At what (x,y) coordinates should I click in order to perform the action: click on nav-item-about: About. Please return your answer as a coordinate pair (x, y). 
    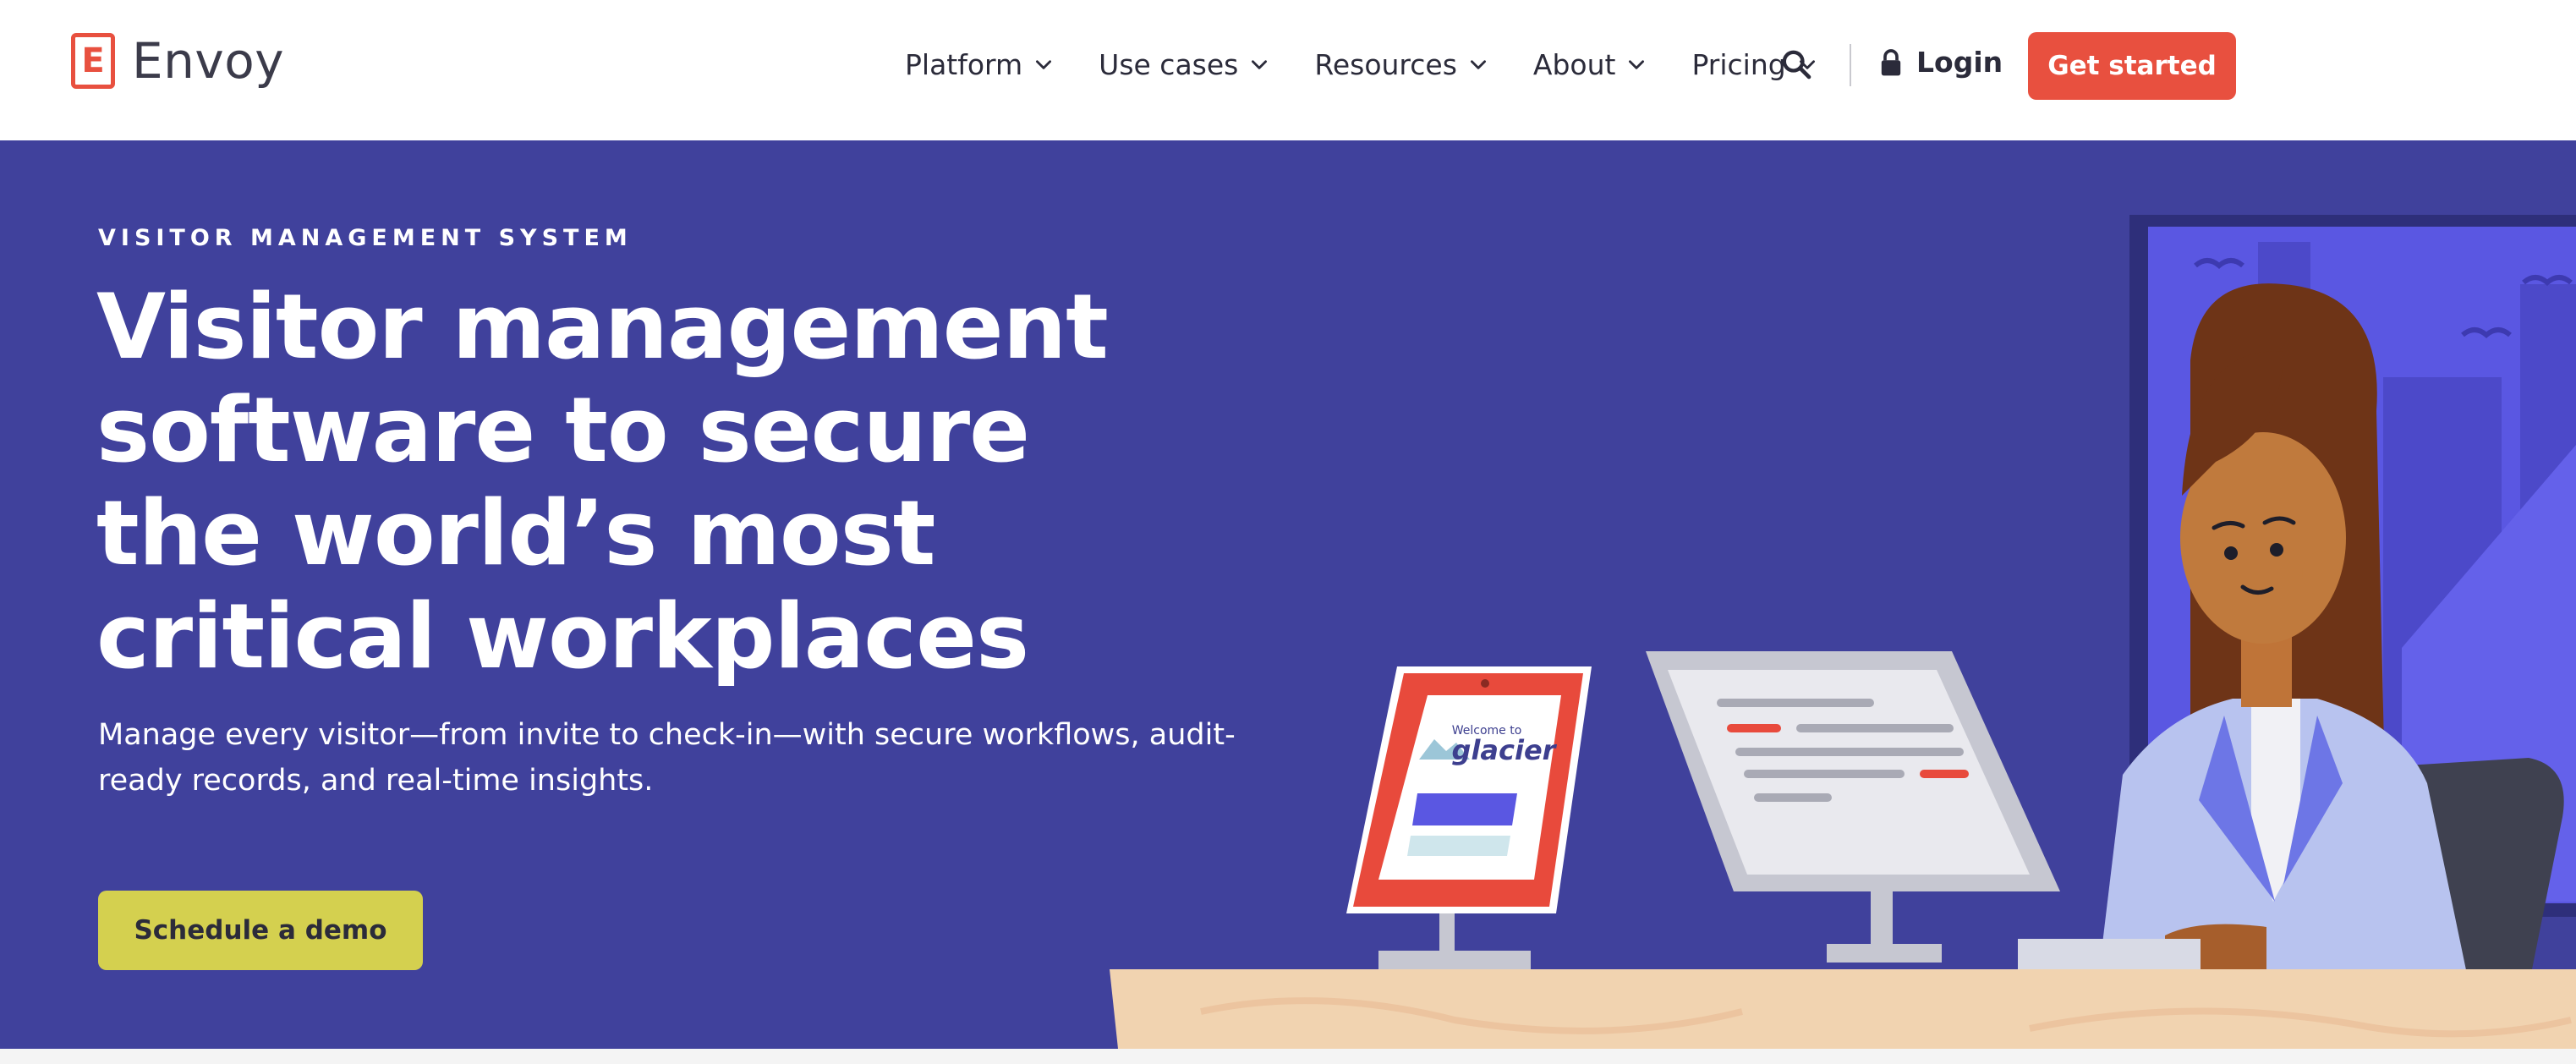
    Looking at the image, I should click on (1590, 64).